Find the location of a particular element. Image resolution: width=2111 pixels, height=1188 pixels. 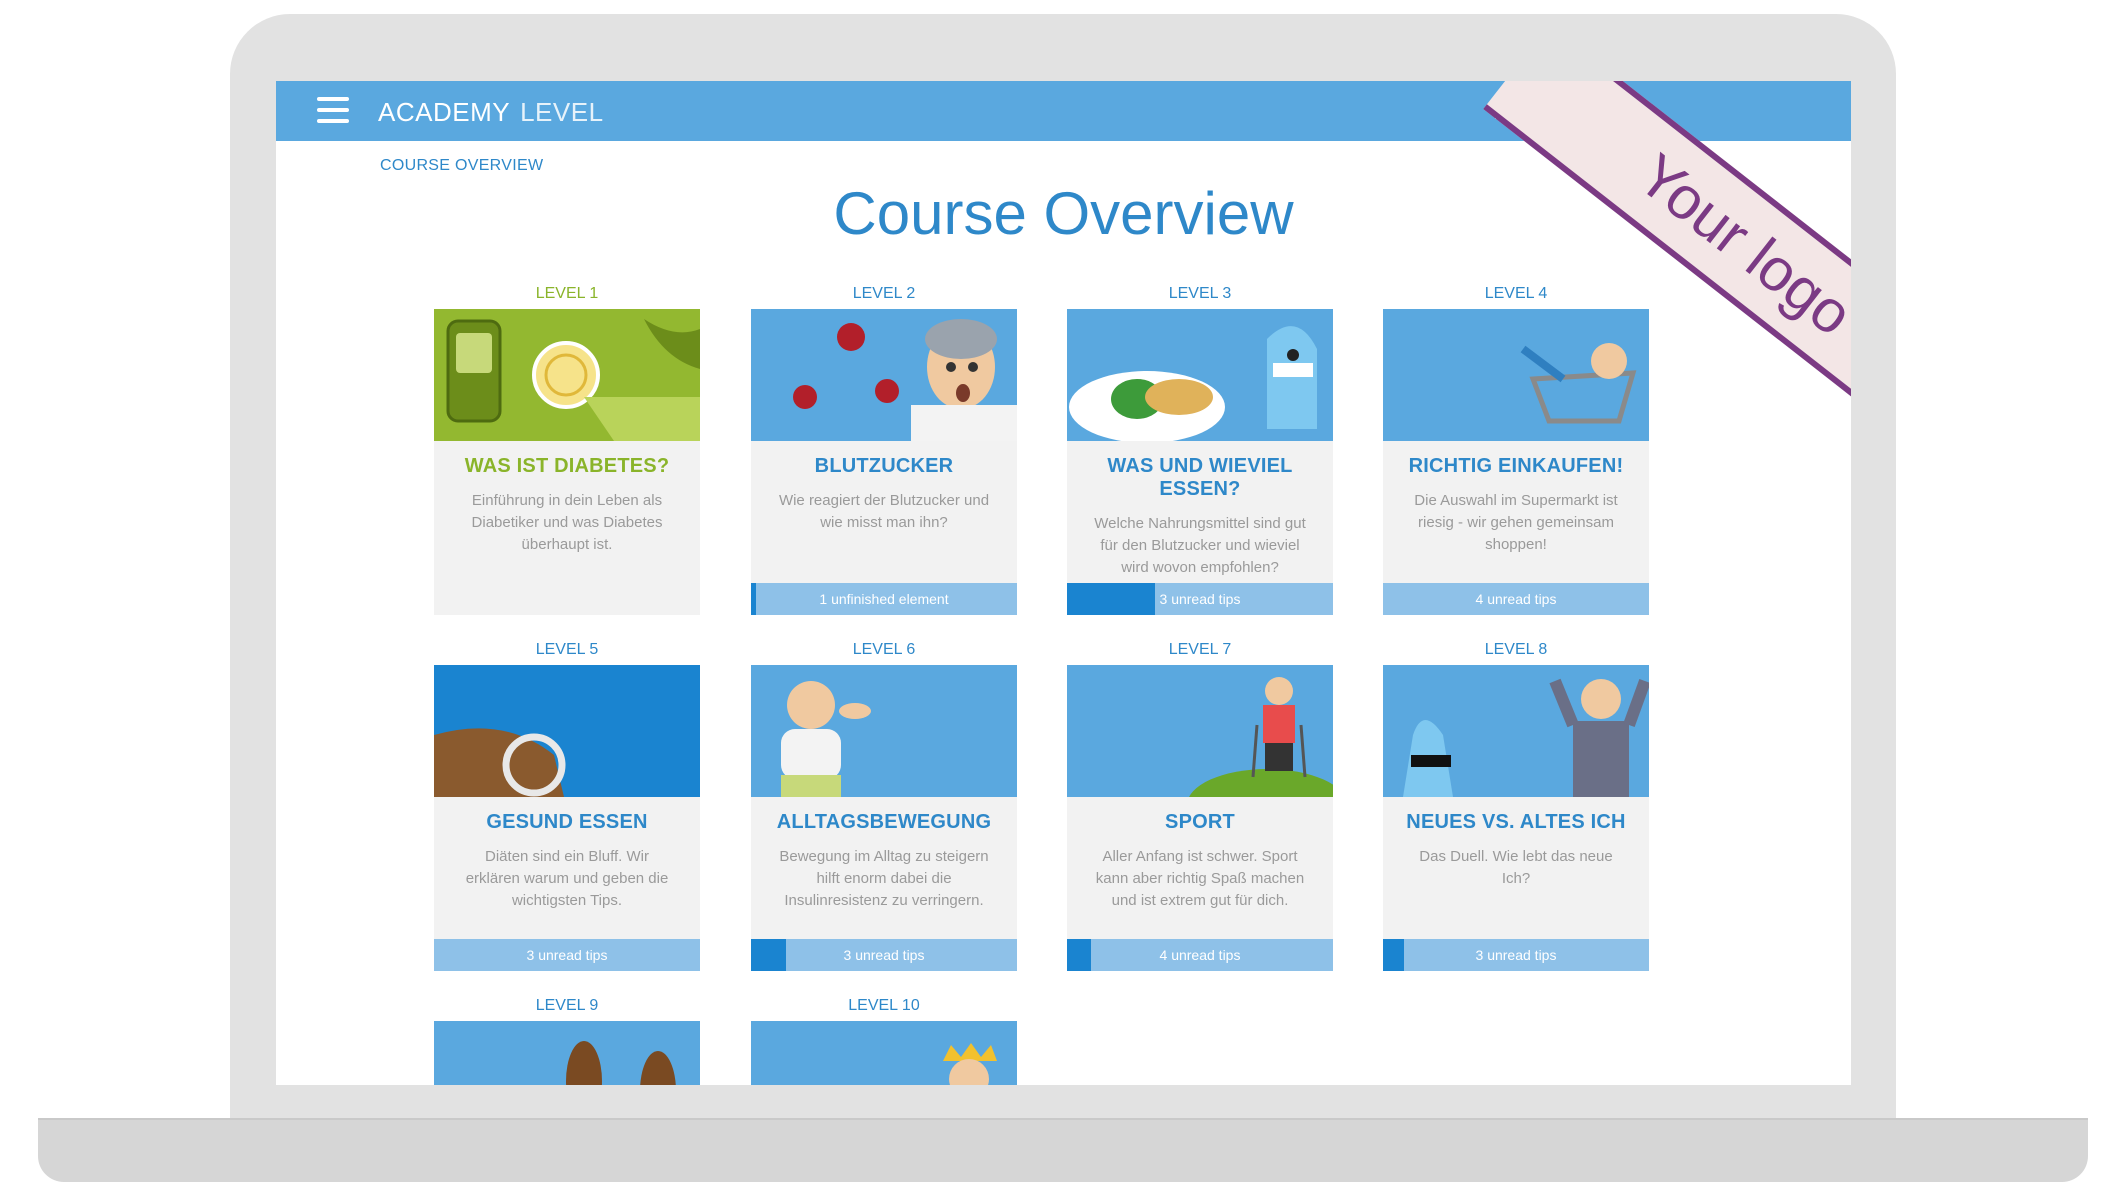

hamburger-menu-icon is located at coordinates (333, 110).